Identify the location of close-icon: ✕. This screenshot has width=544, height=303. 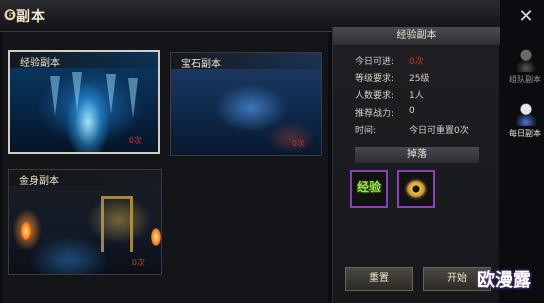
(526, 16).